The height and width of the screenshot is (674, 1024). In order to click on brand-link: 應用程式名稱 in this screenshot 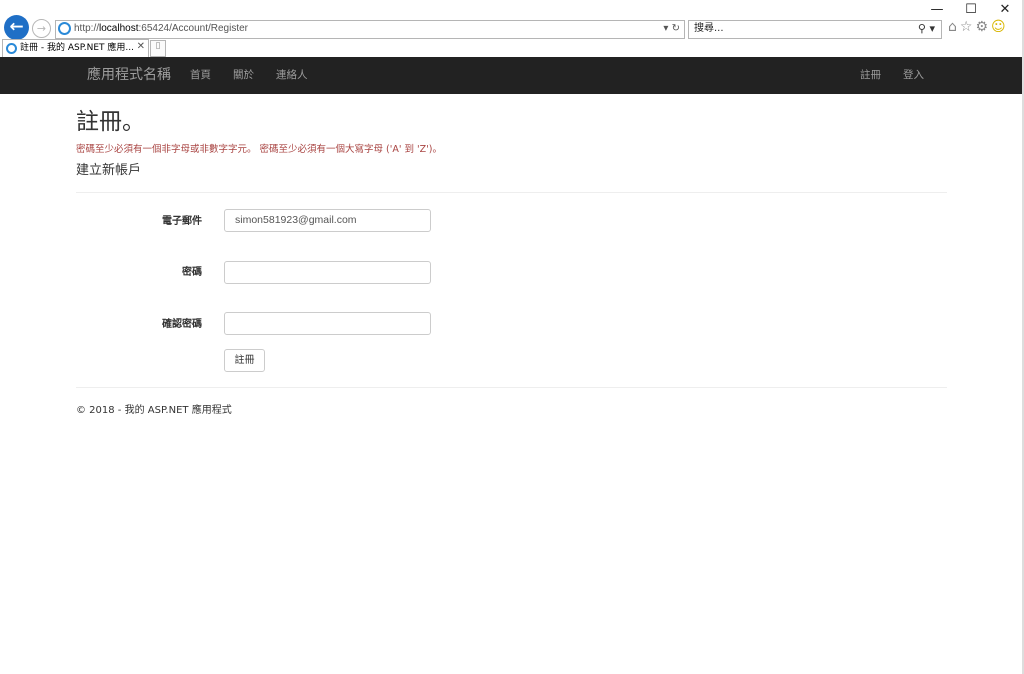, I will do `click(129, 75)`.